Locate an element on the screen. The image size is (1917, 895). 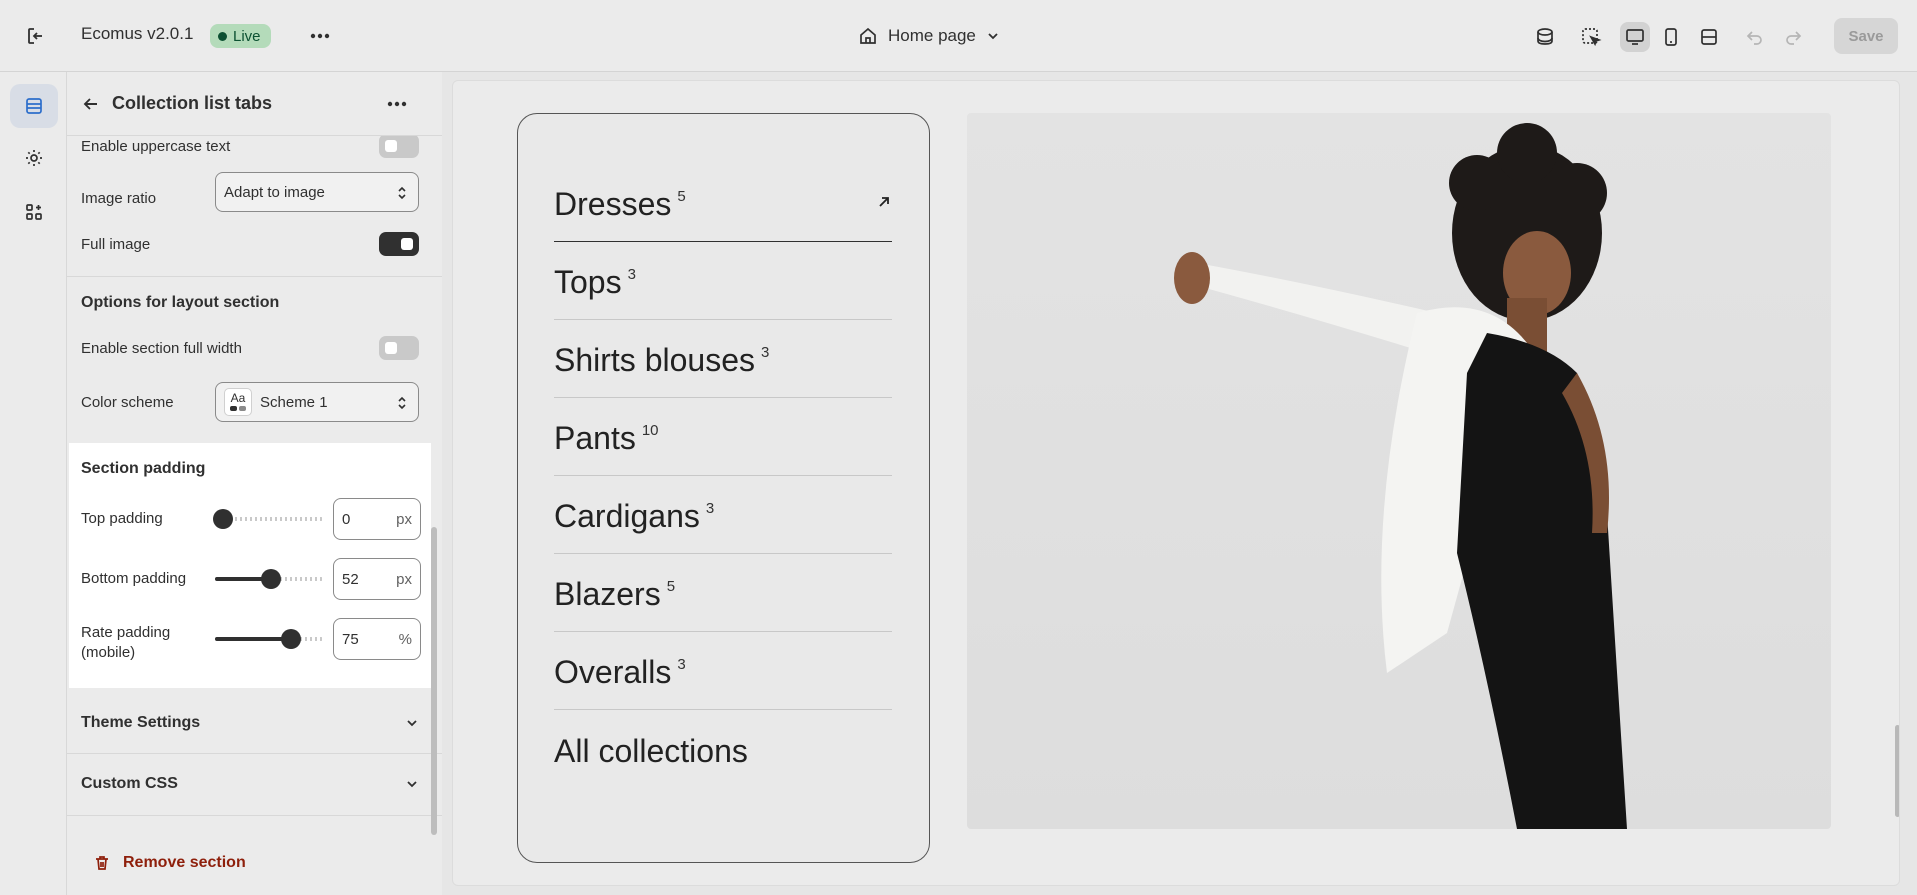
full-image-toggle is located at coordinates (399, 244).